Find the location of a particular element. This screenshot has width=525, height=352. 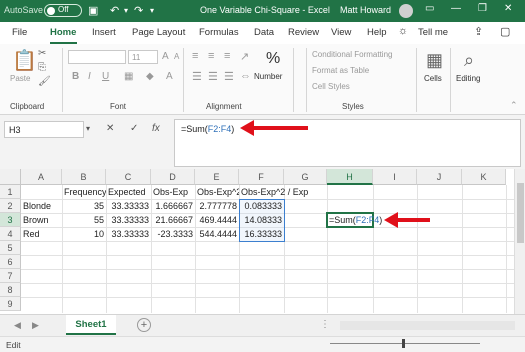

cell-b3: 55 is located at coordinates (84, 220).